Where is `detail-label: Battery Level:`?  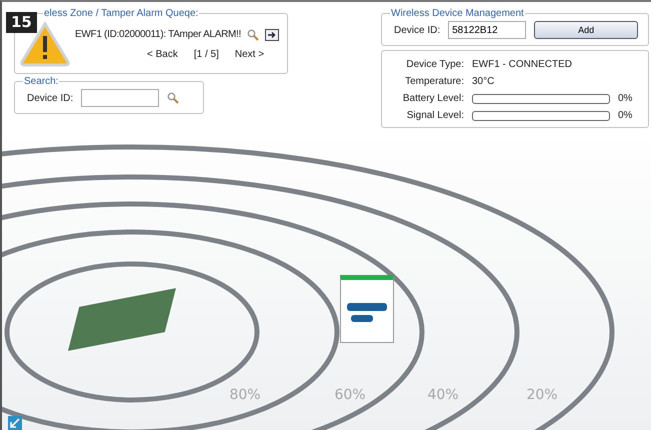 detail-label: Battery Level: is located at coordinates (433, 98).